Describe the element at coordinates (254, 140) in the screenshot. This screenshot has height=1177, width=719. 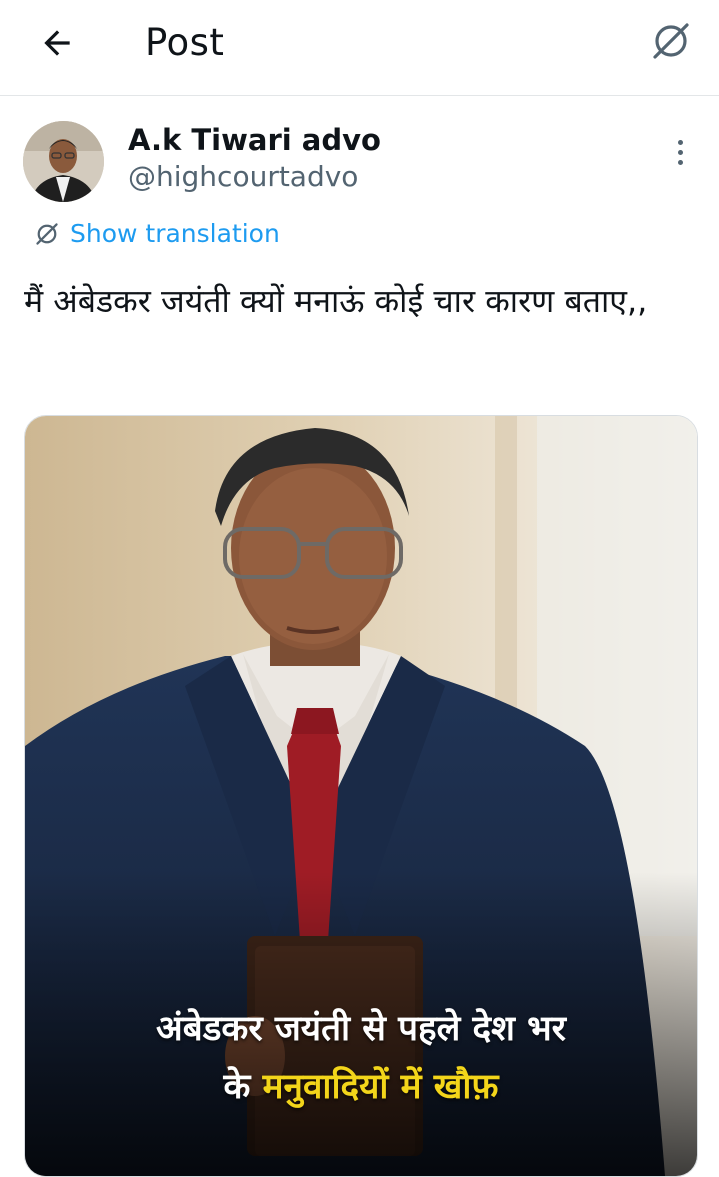
I see `author-name: A.k Tiwari advo` at that location.